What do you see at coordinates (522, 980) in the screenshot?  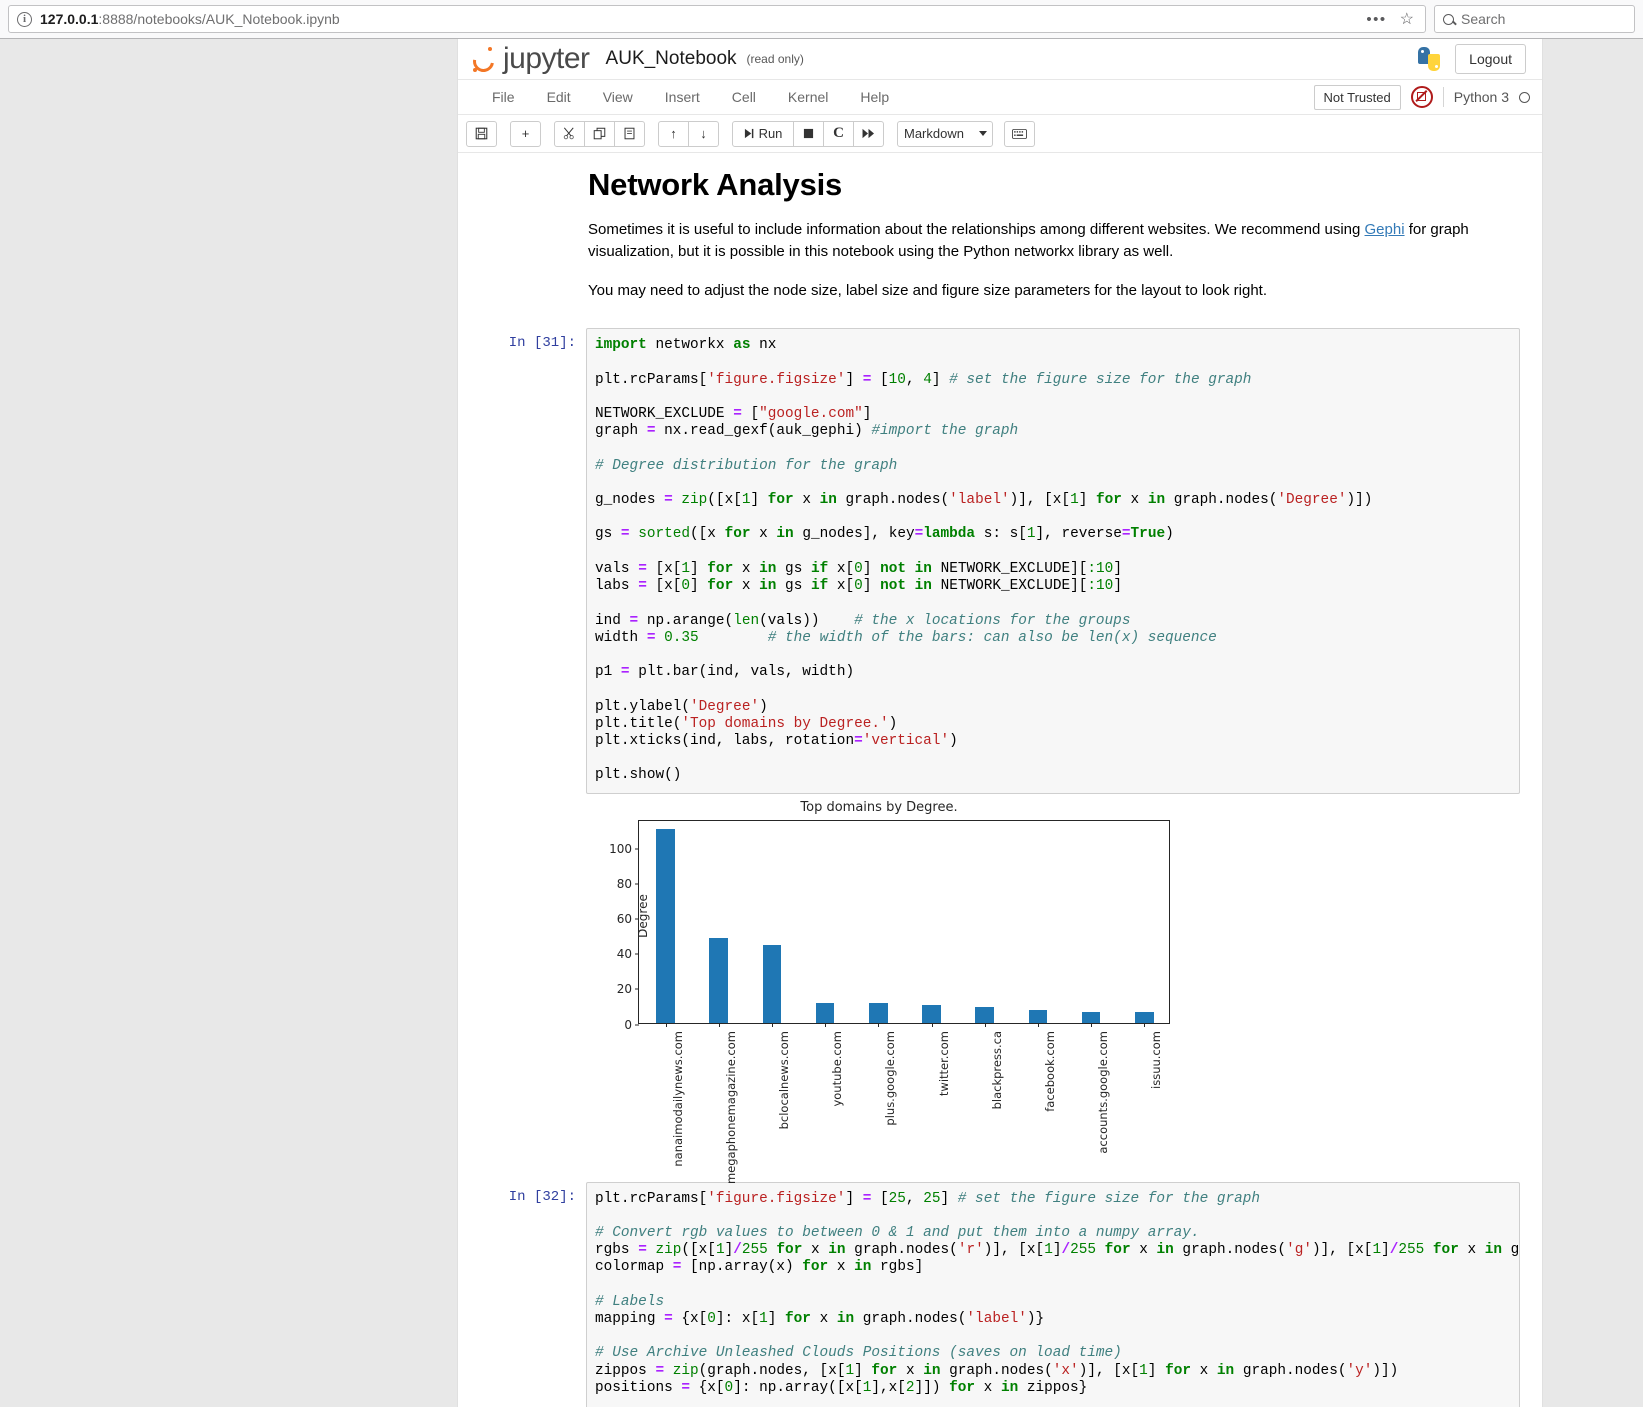 I see `output-prompt-spacer` at bounding box center [522, 980].